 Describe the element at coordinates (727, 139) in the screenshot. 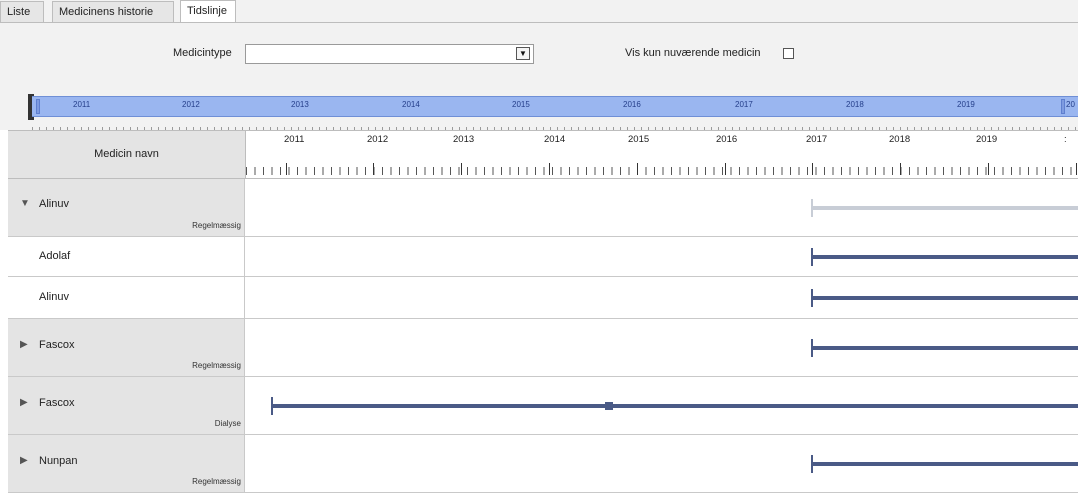

I see `axis-year-label: 2016` at that location.